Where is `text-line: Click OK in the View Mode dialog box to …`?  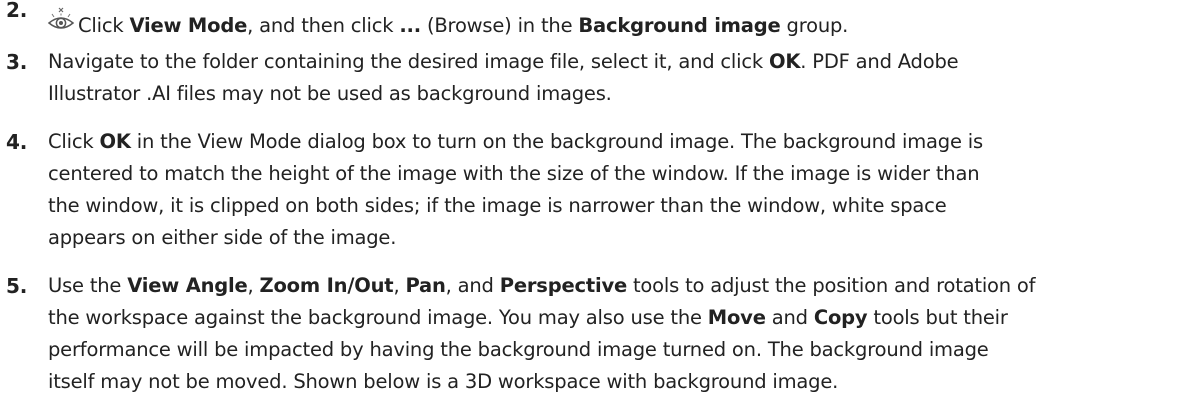 text-line: Click OK in the View Mode dialog box to … is located at coordinates (515, 141).